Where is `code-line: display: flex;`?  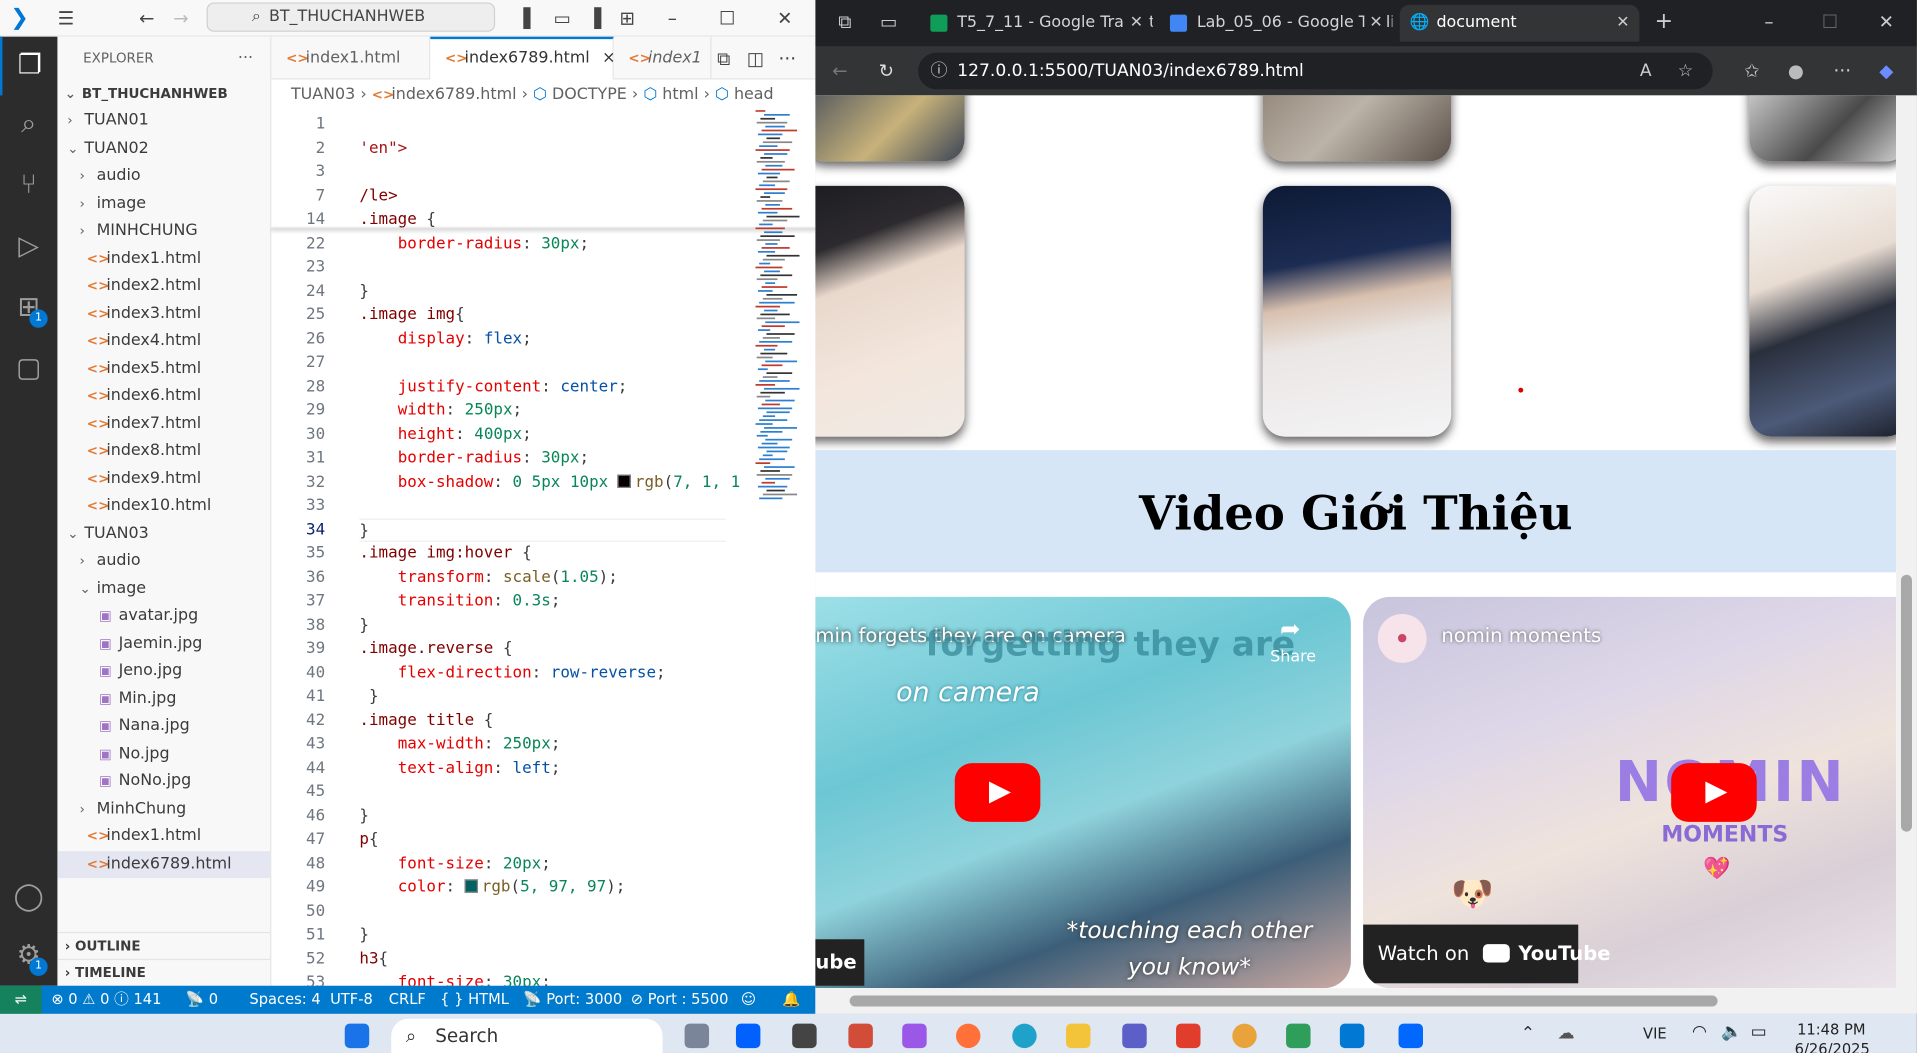
code-line: display: flex; is located at coordinates (445, 339).